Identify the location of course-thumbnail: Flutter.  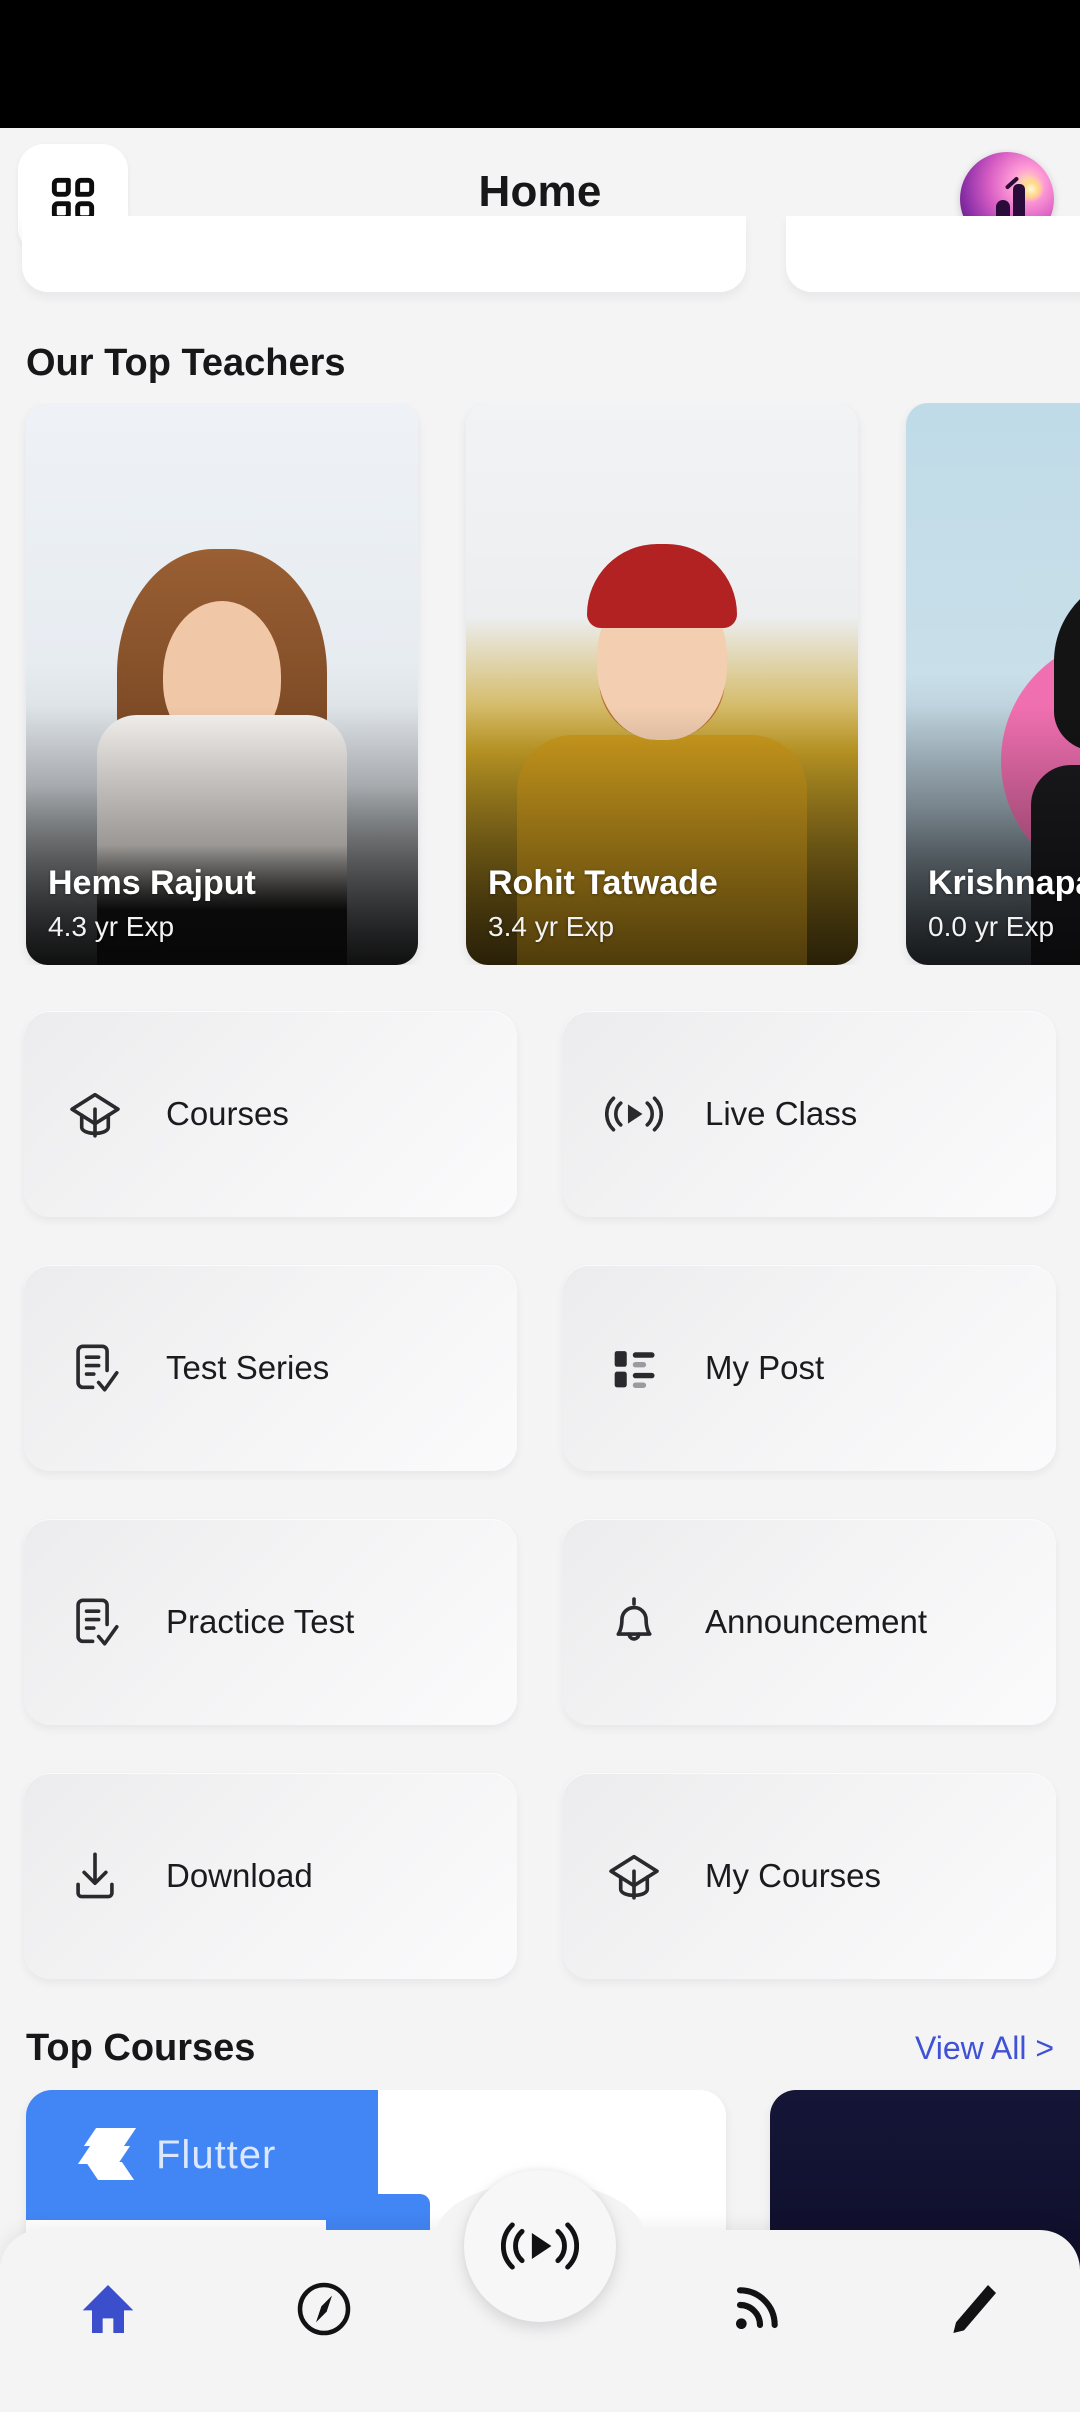
(202, 2155).